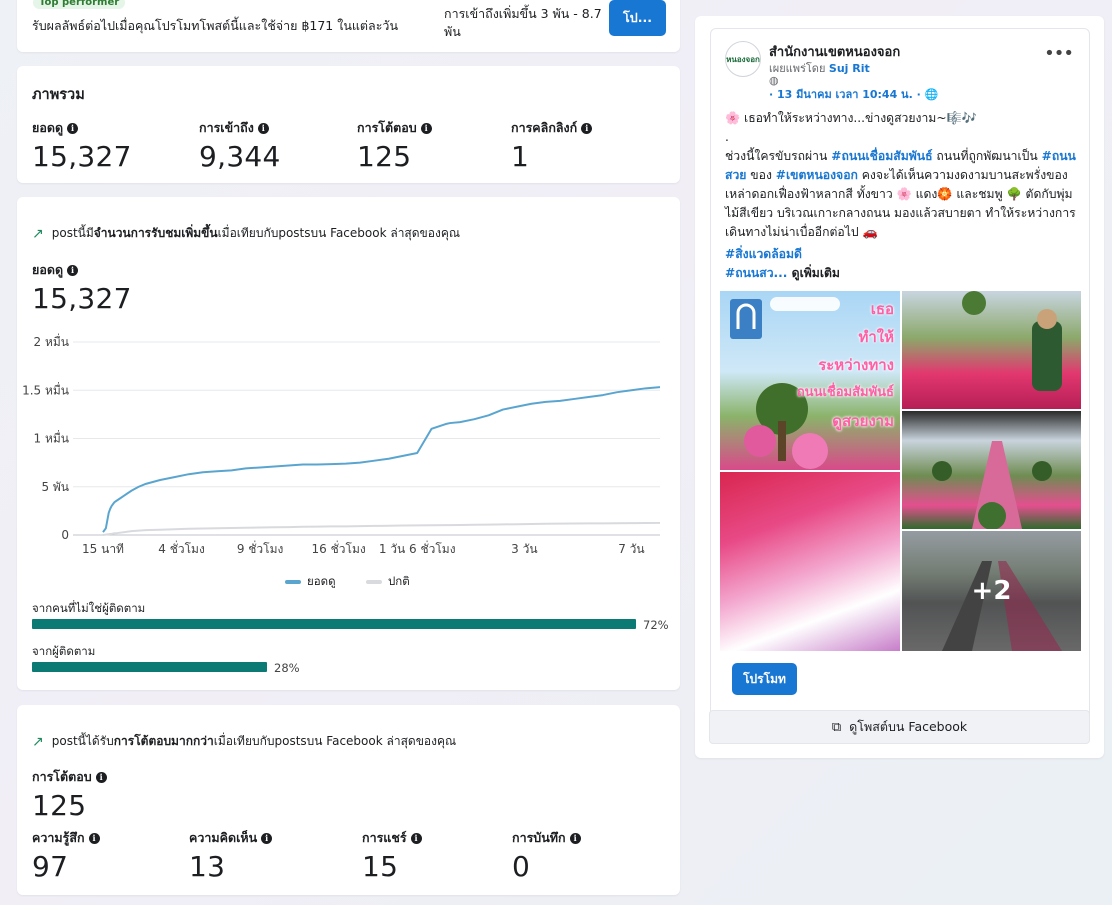 The height and width of the screenshot is (905, 1112). What do you see at coordinates (856, 365) in the screenshot?
I see `poster-line: ระหว่างทาง` at bounding box center [856, 365].